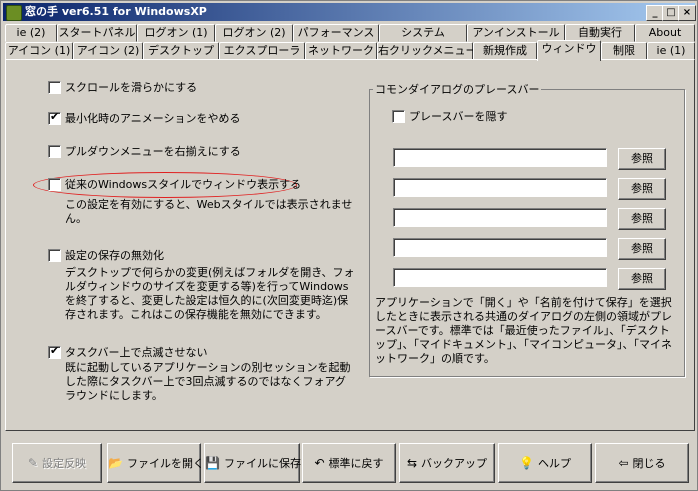 Image resolution: width=698 pixels, height=491 pixels. Describe the element at coordinates (505, 51) in the screenshot. I see `tab-new: 新規作成` at that location.